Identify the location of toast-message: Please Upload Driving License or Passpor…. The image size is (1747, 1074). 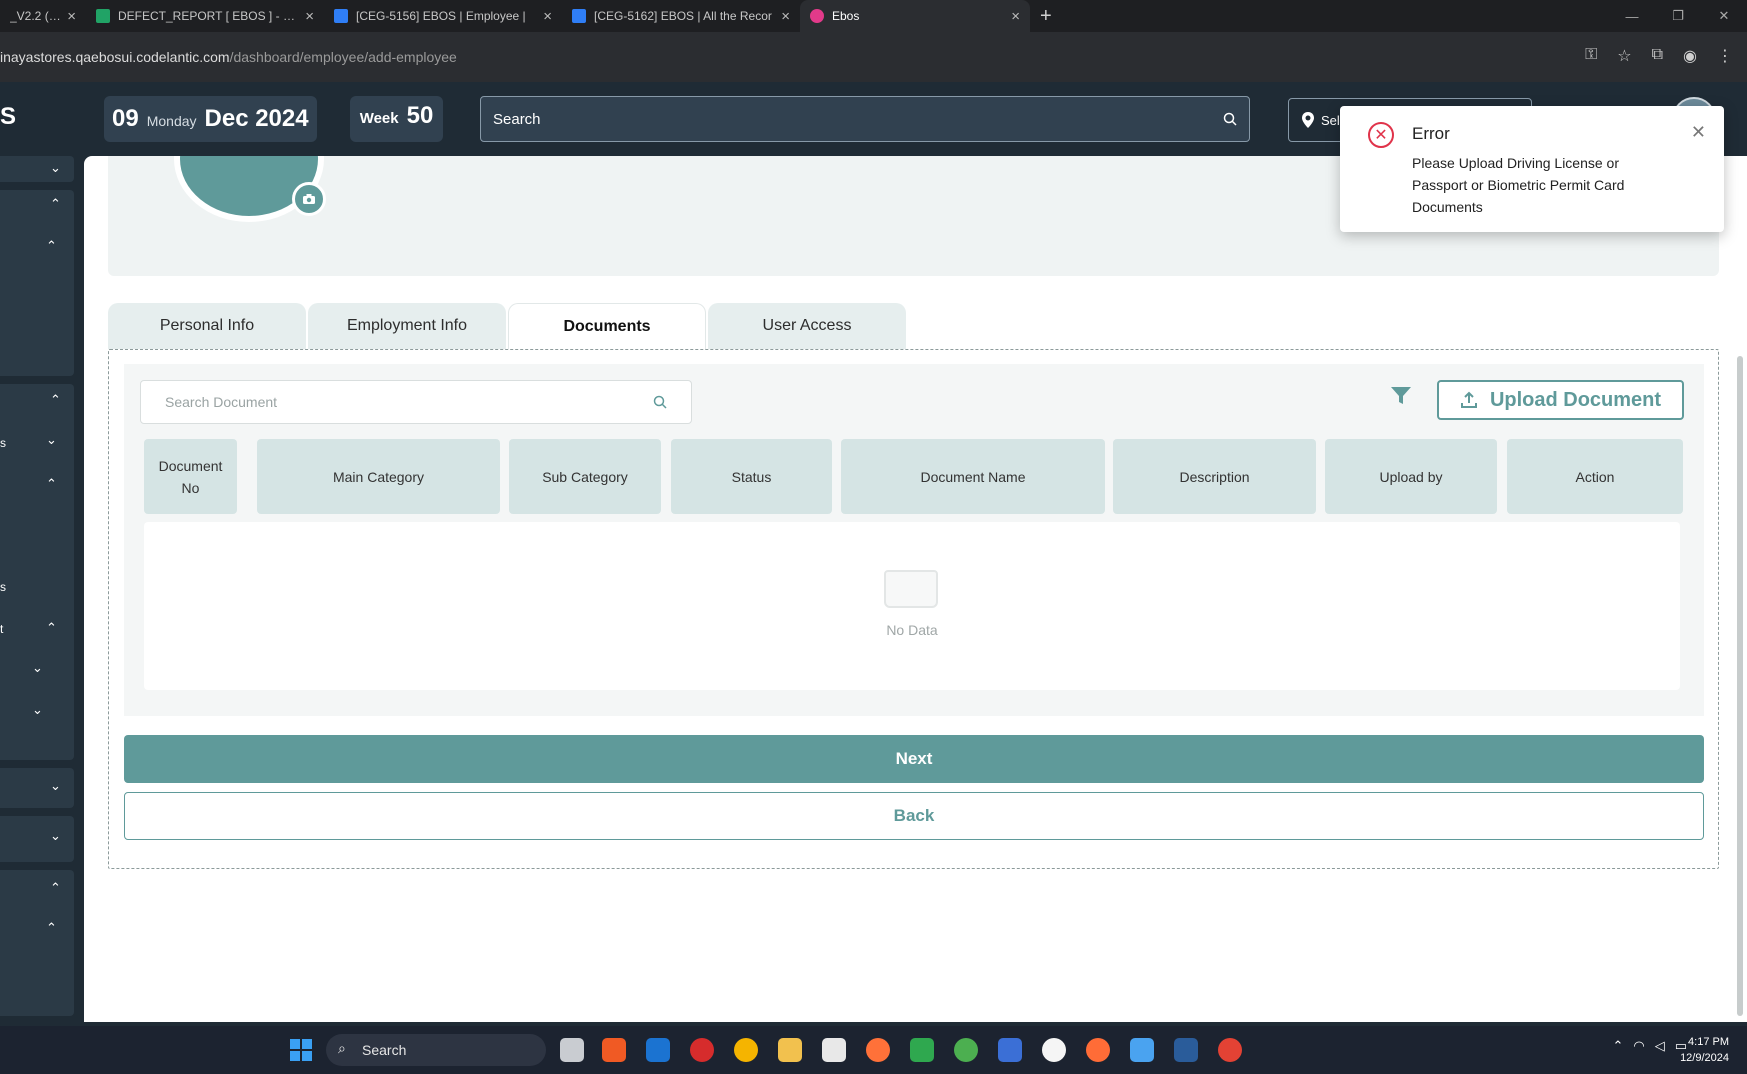
(1518, 185).